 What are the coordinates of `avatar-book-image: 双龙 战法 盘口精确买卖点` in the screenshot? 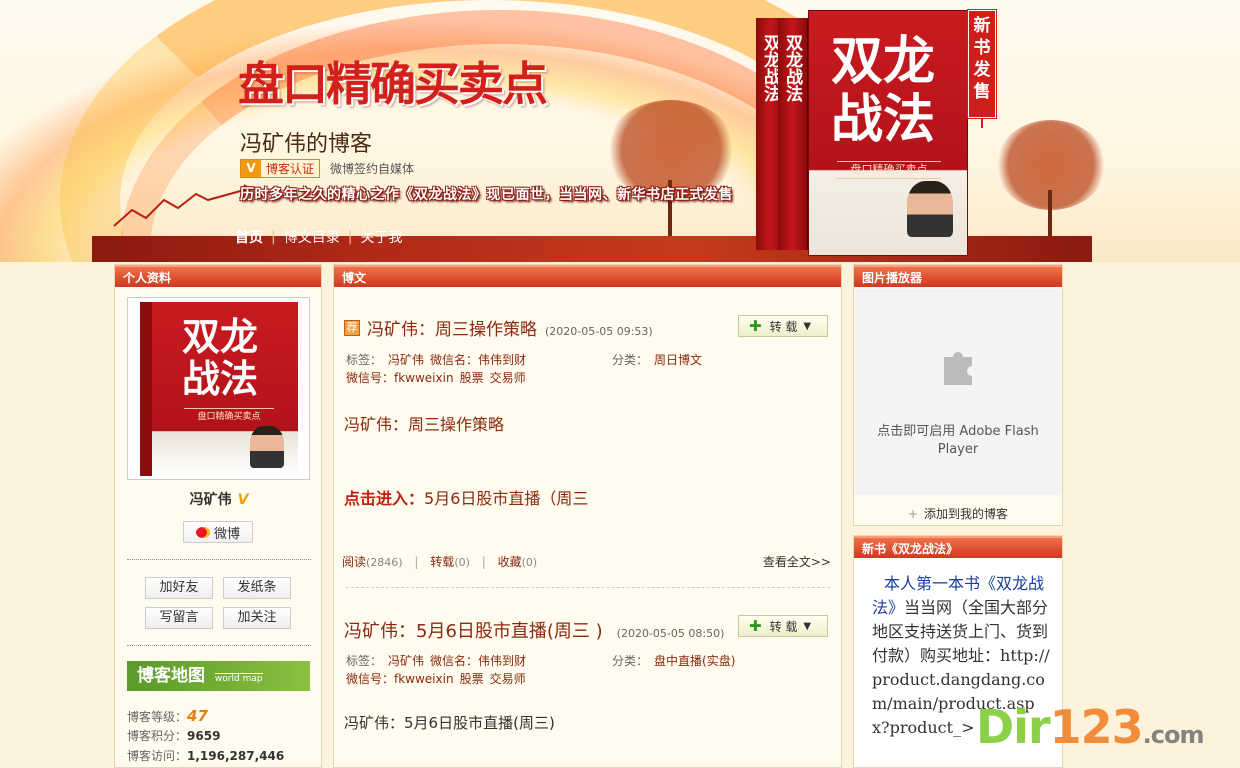 It's located at (219, 389).